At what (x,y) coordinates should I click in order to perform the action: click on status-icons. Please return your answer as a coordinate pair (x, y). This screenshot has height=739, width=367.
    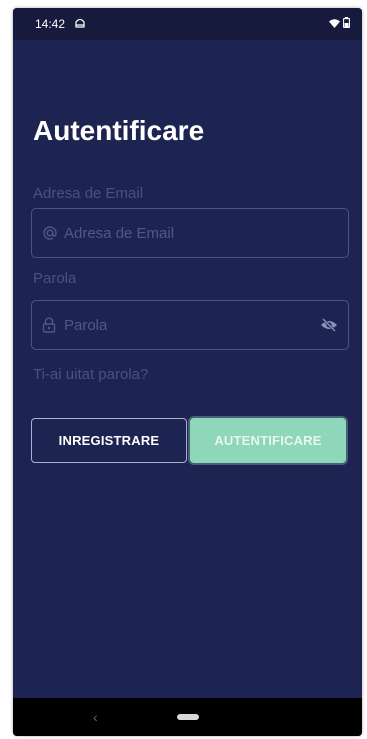
    Looking at the image, I should click on (340, 24).